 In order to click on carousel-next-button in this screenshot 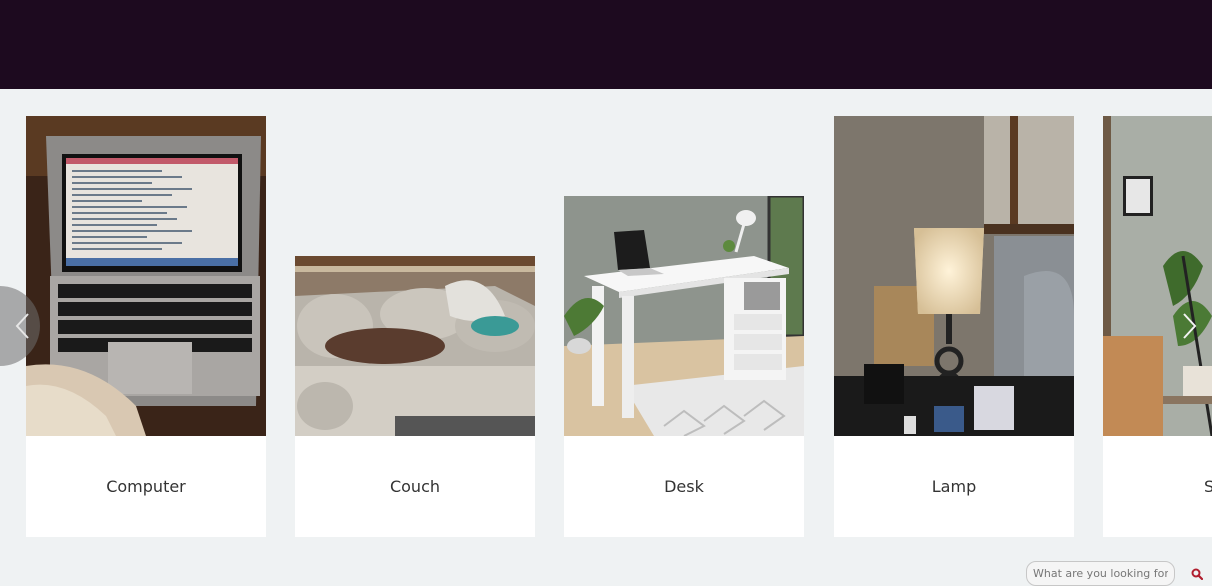, I will do `click(1193, 326)`.